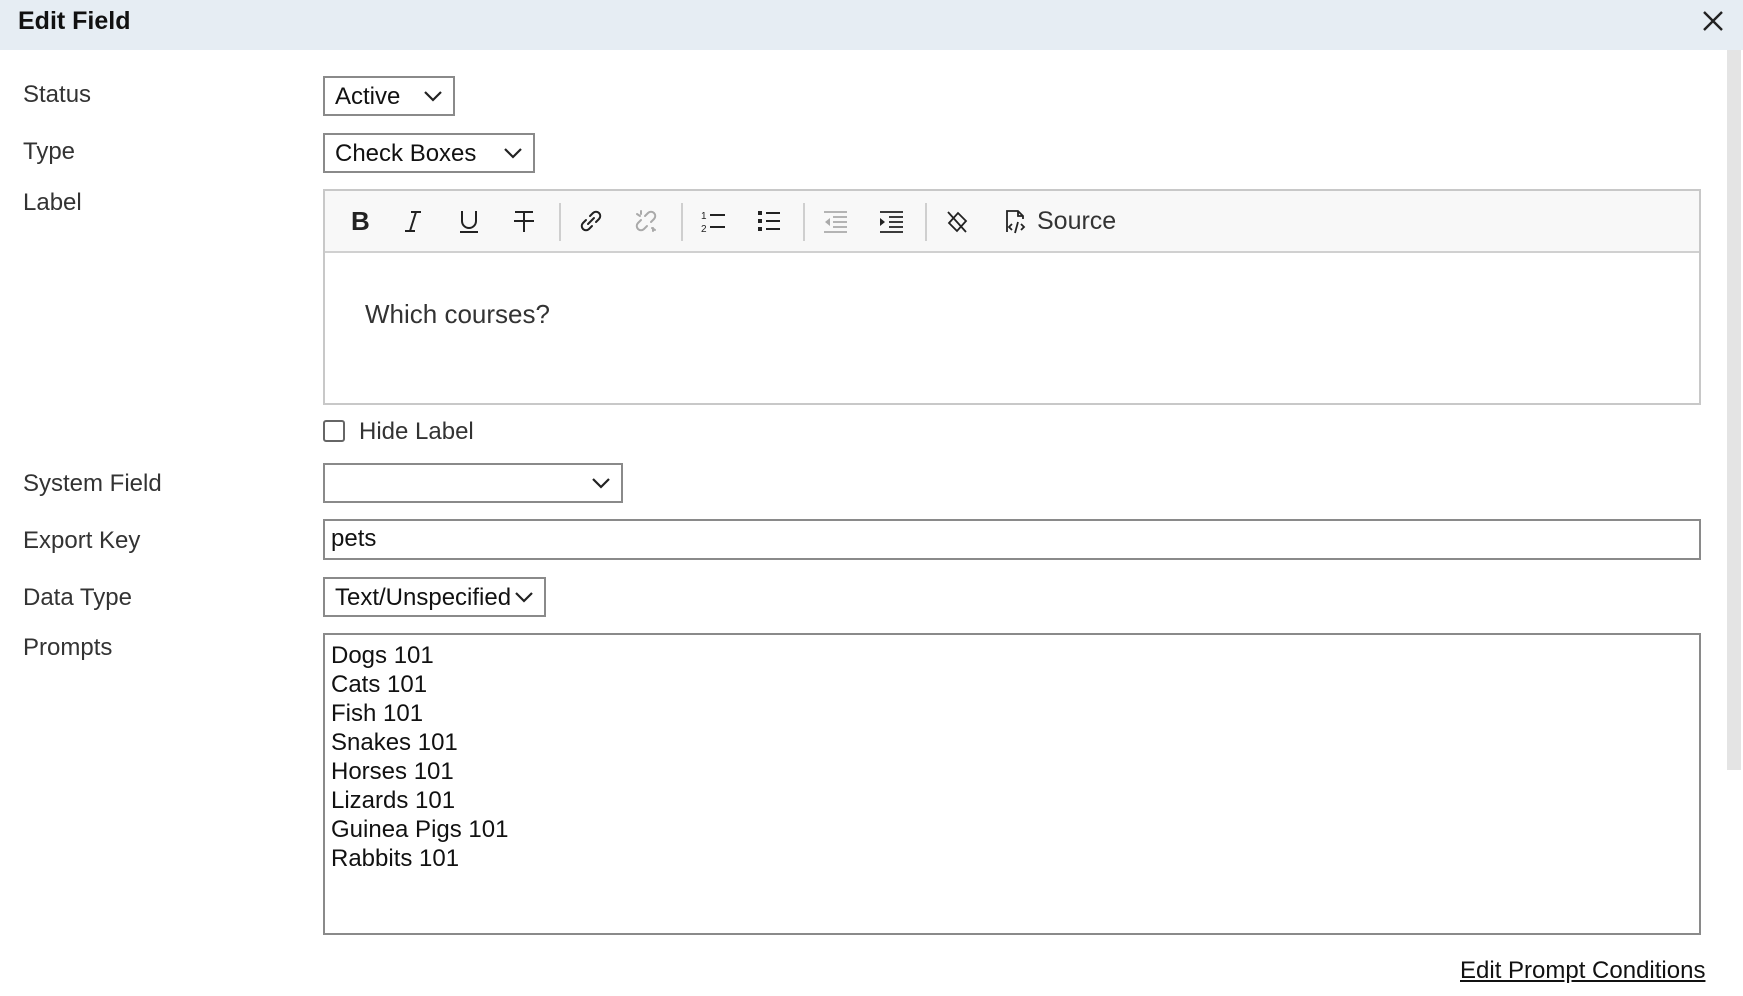 The image size is (1743, 996). Describe the element at coordinates (469, 221) in the screenshot. I see `underline-icon` at that location.